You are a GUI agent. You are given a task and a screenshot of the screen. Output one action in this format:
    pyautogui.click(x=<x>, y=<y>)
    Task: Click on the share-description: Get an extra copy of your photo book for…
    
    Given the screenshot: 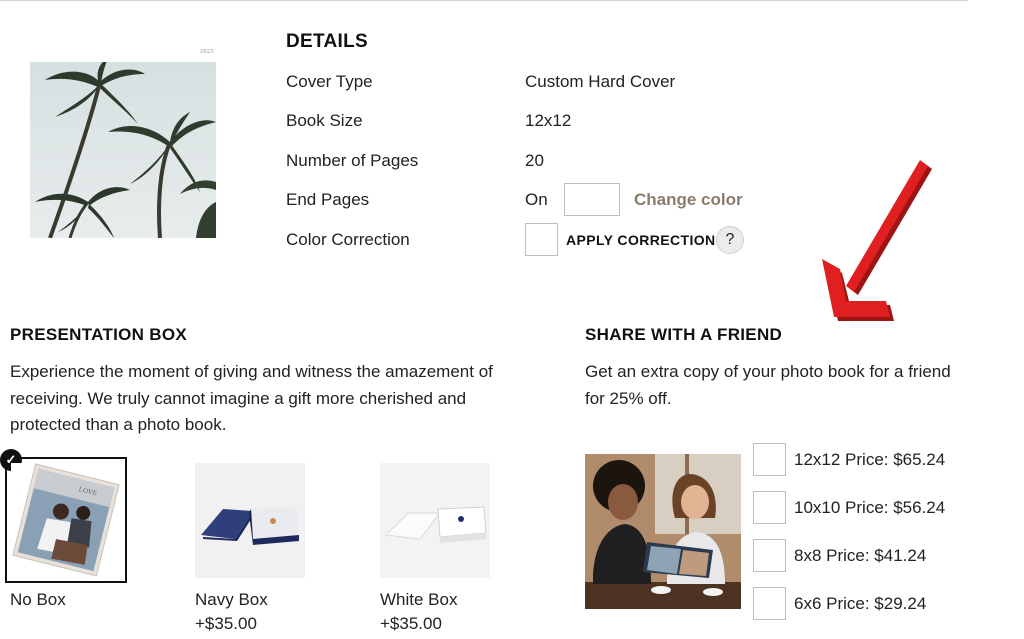 What is the action you would take?
    pyautogui.click(x=785, y=385)
    